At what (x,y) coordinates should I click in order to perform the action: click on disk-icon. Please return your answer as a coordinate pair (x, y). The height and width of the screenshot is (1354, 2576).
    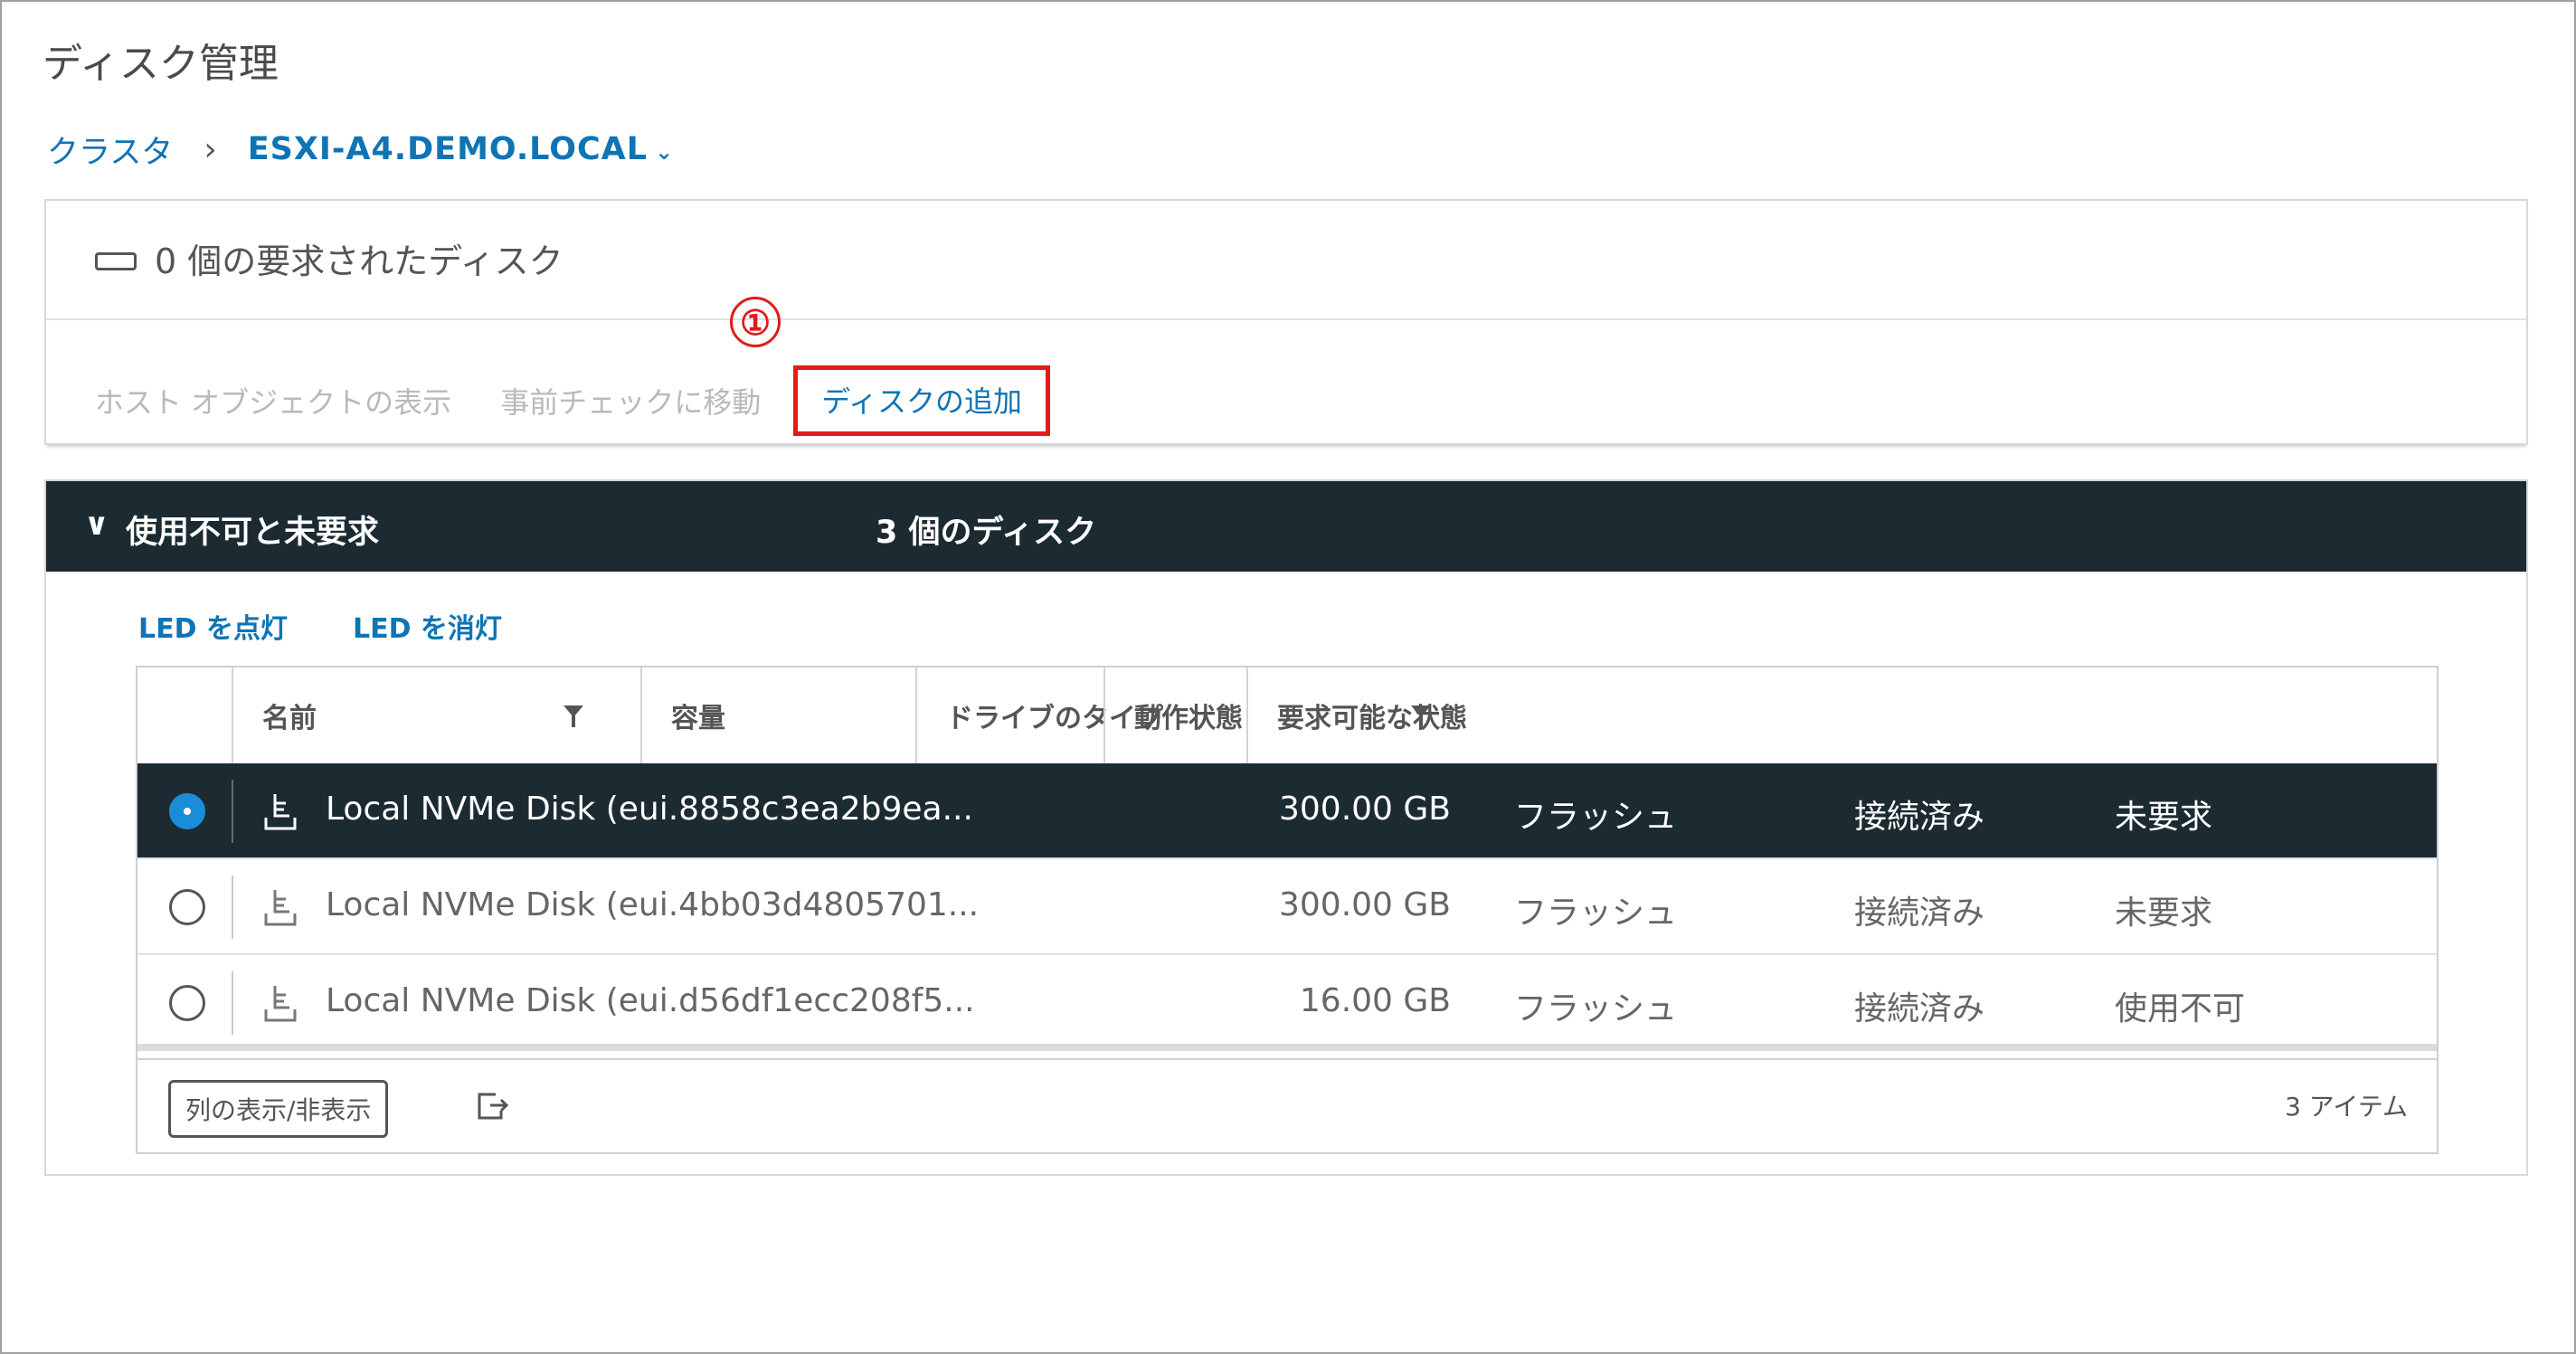
    Looking at the image, I should click on (116, 260).